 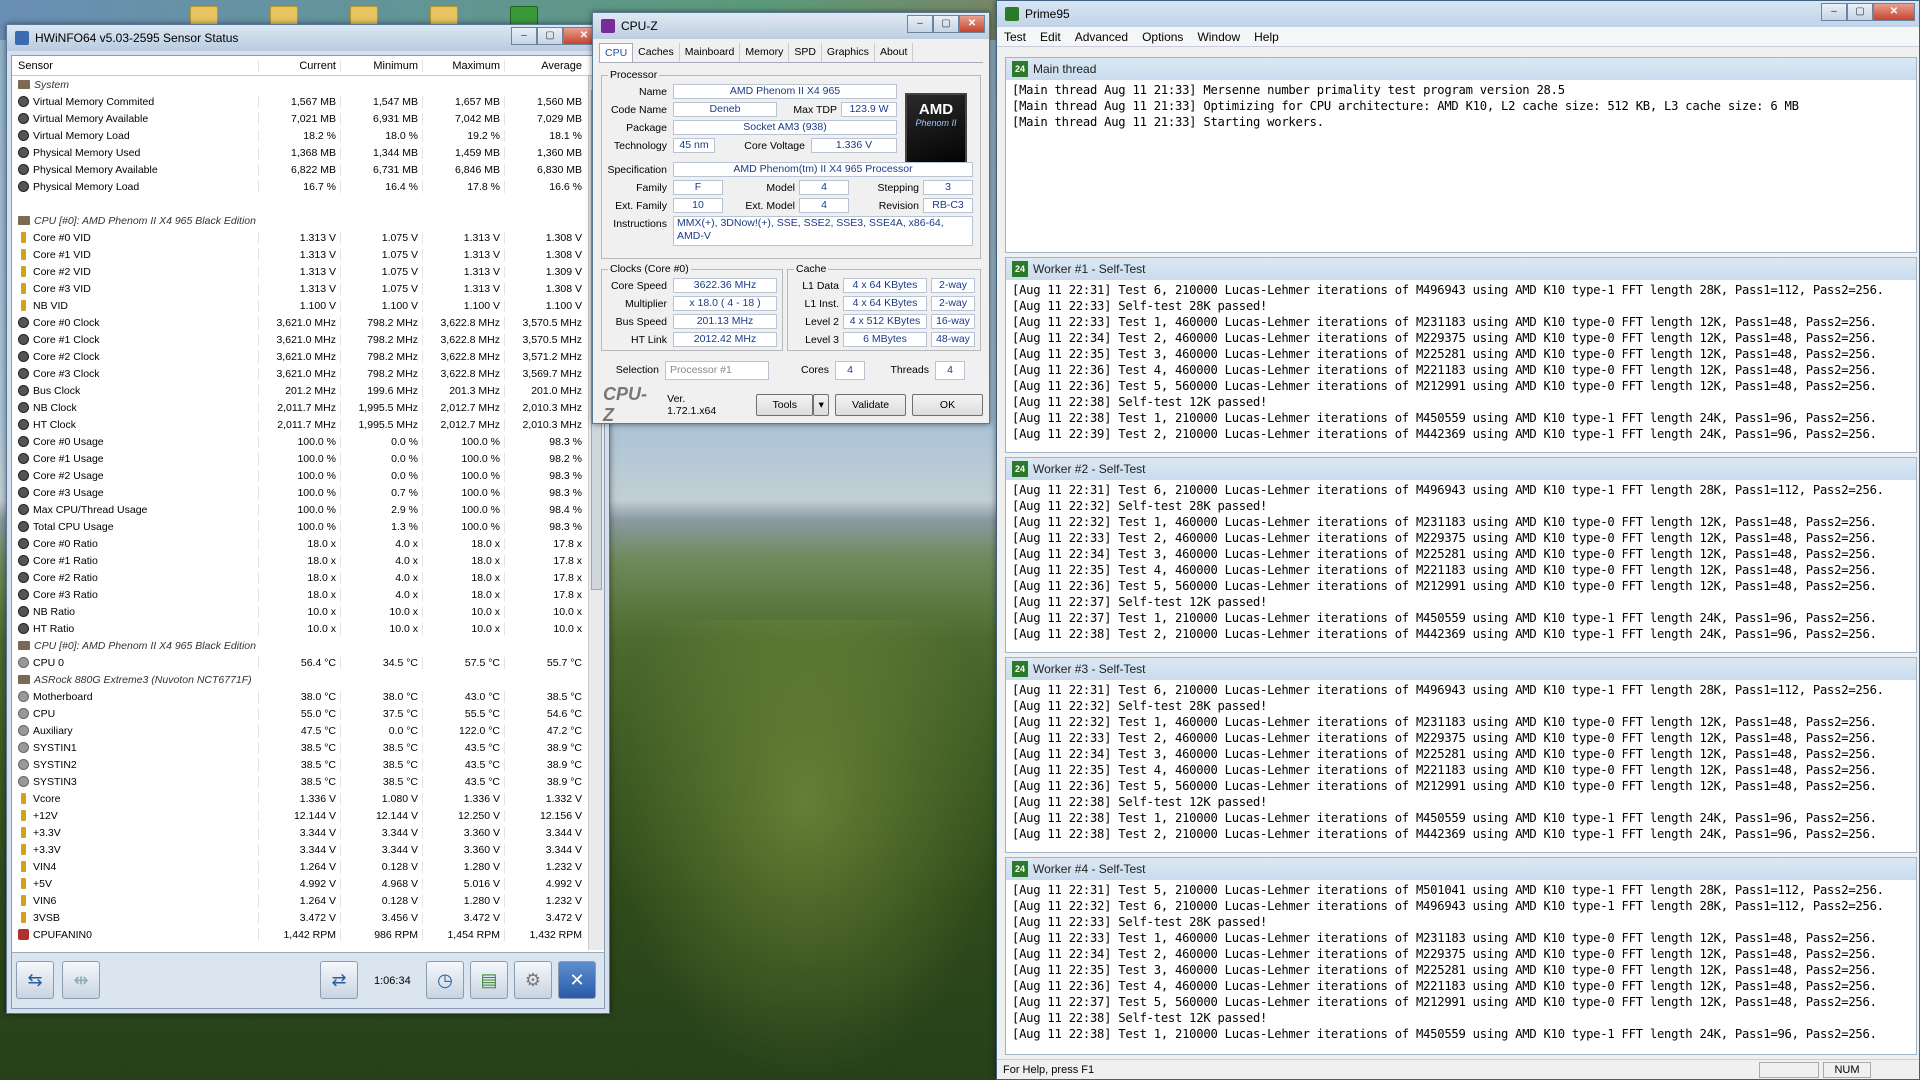 What do you see at coordinates (308, 203) in the screenshot?
I see `sensor-row` at bounding box center [308, 203].